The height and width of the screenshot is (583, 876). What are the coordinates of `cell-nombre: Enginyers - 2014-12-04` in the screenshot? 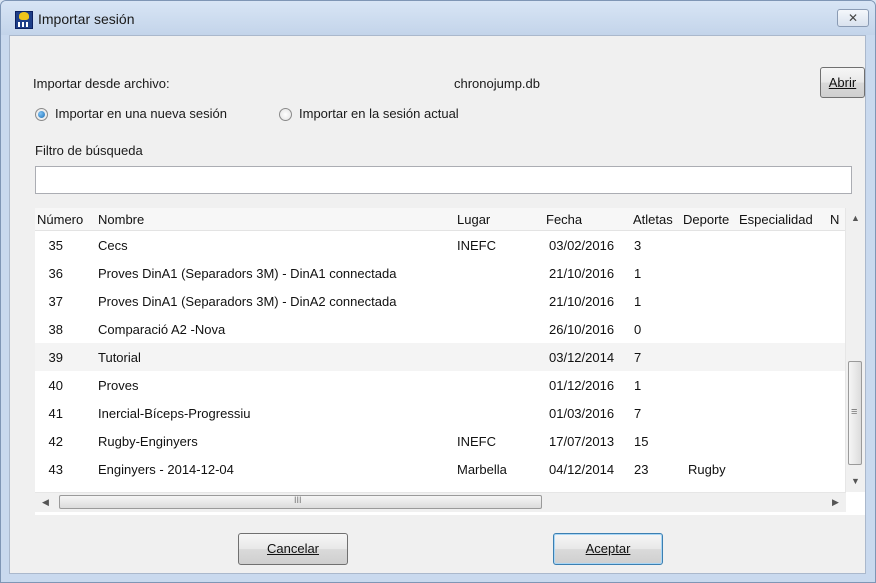 It's located at (166, 469).